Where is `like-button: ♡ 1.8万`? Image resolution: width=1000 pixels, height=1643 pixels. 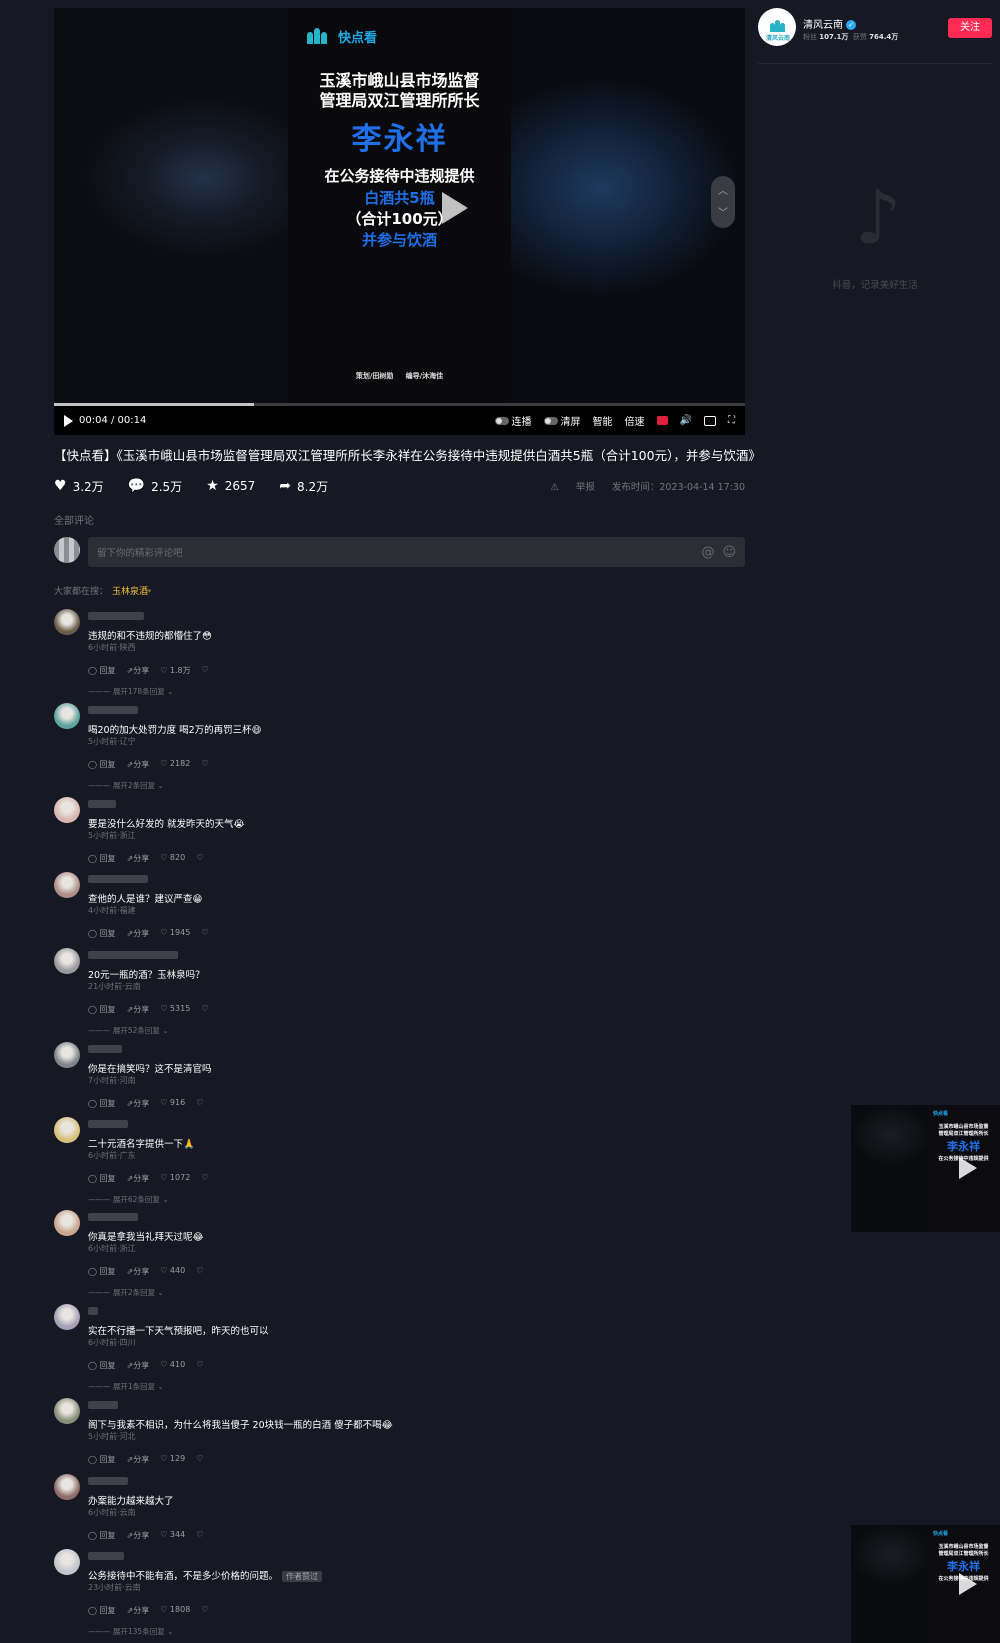
like-button: ♡ 1.8万 is located at coordinates (175, 670).